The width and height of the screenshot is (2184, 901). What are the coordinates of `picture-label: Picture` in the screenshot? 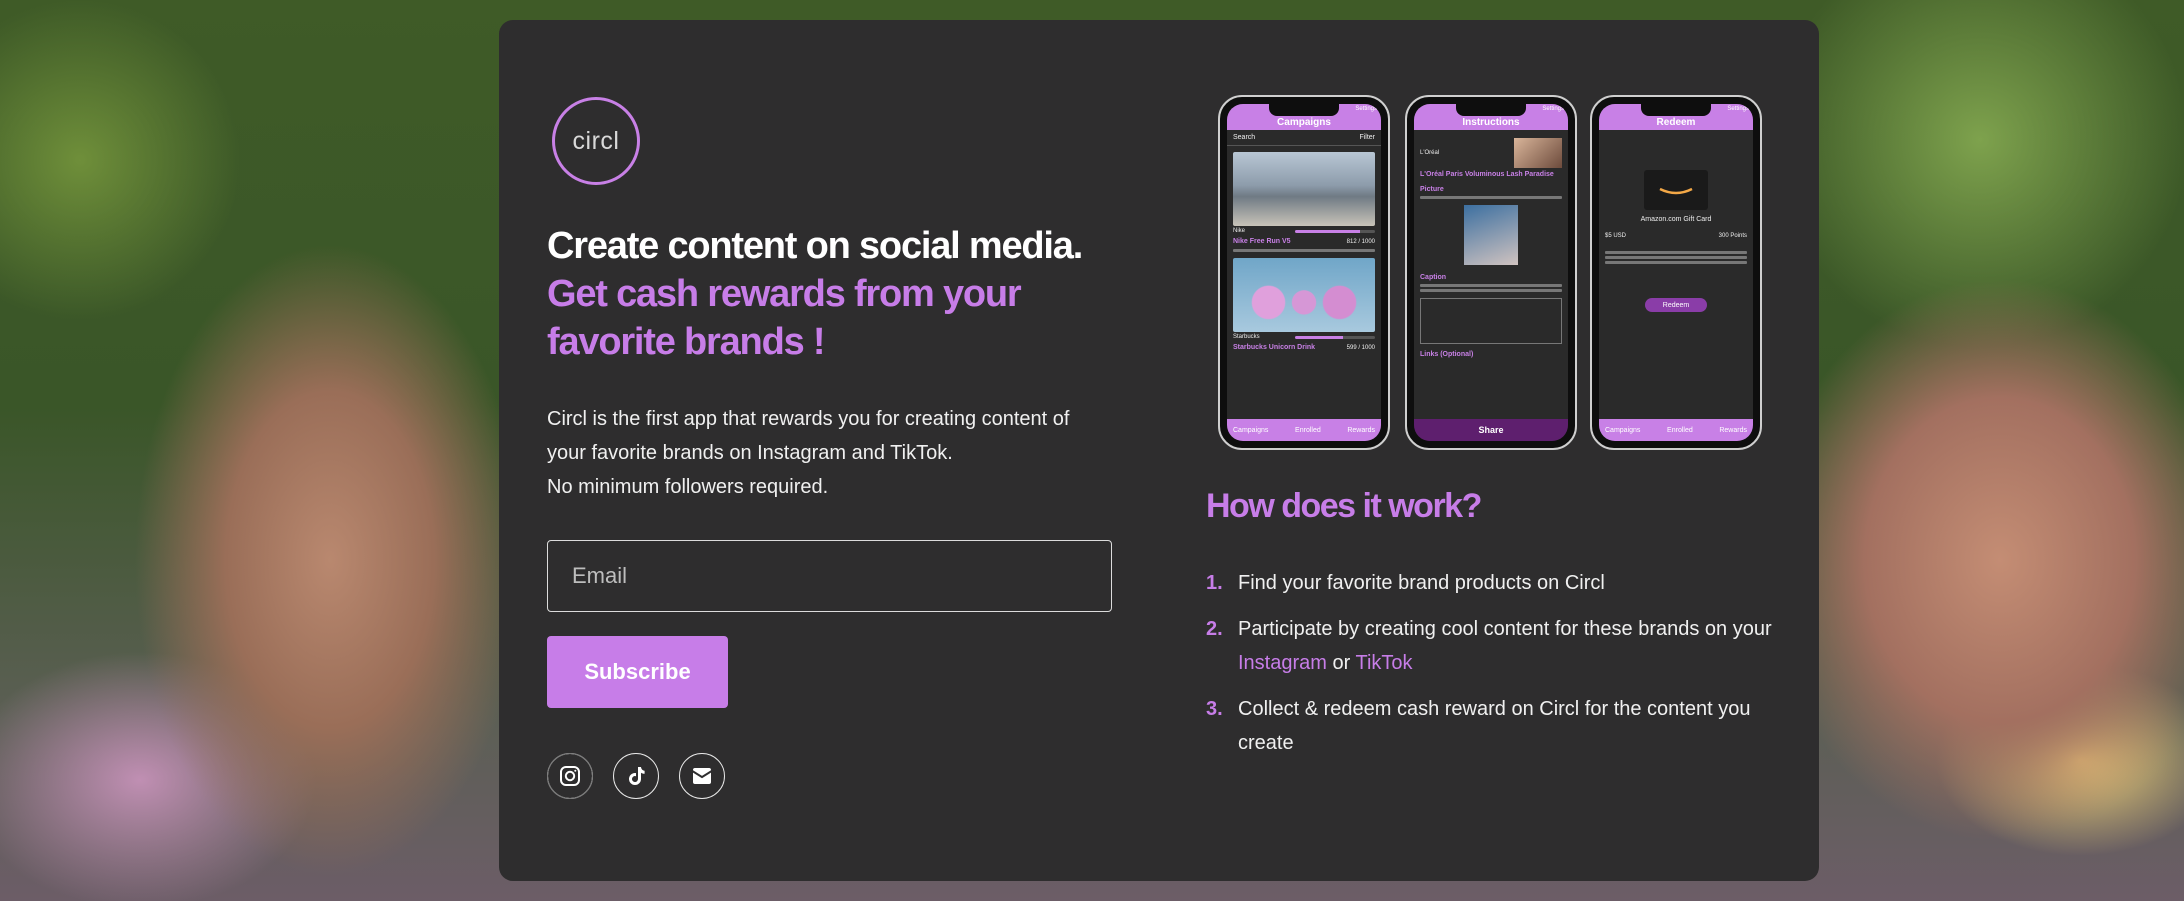 It's located at (1432, 189).